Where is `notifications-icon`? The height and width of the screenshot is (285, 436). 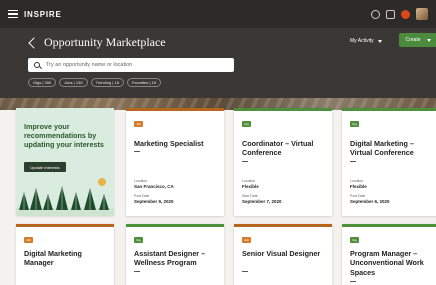
notifications-icon is located at coordinates (405, 14).